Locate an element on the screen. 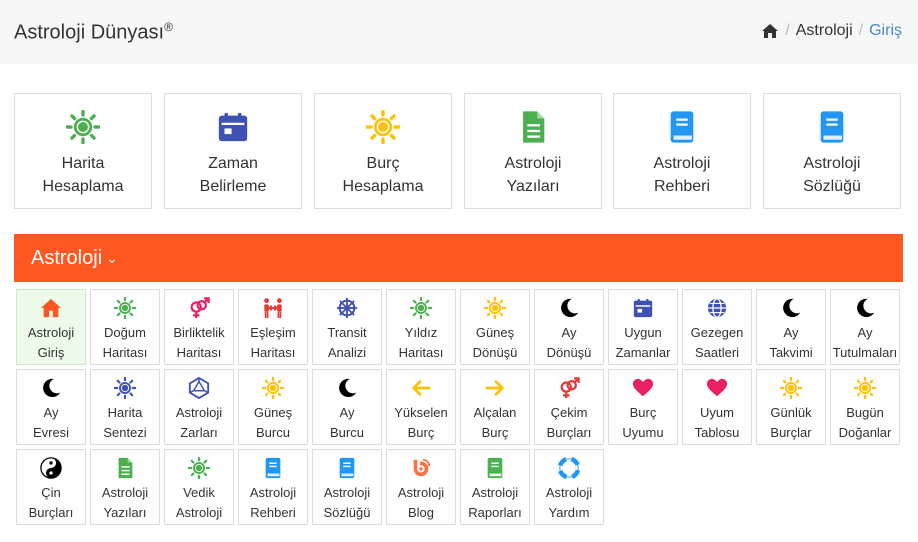 Image resolution: width=918 pixels, height=542 pixels. top-bar: Astroloji Dünyası® / Astroloji / Giriş is located at coordinates (459, 32).